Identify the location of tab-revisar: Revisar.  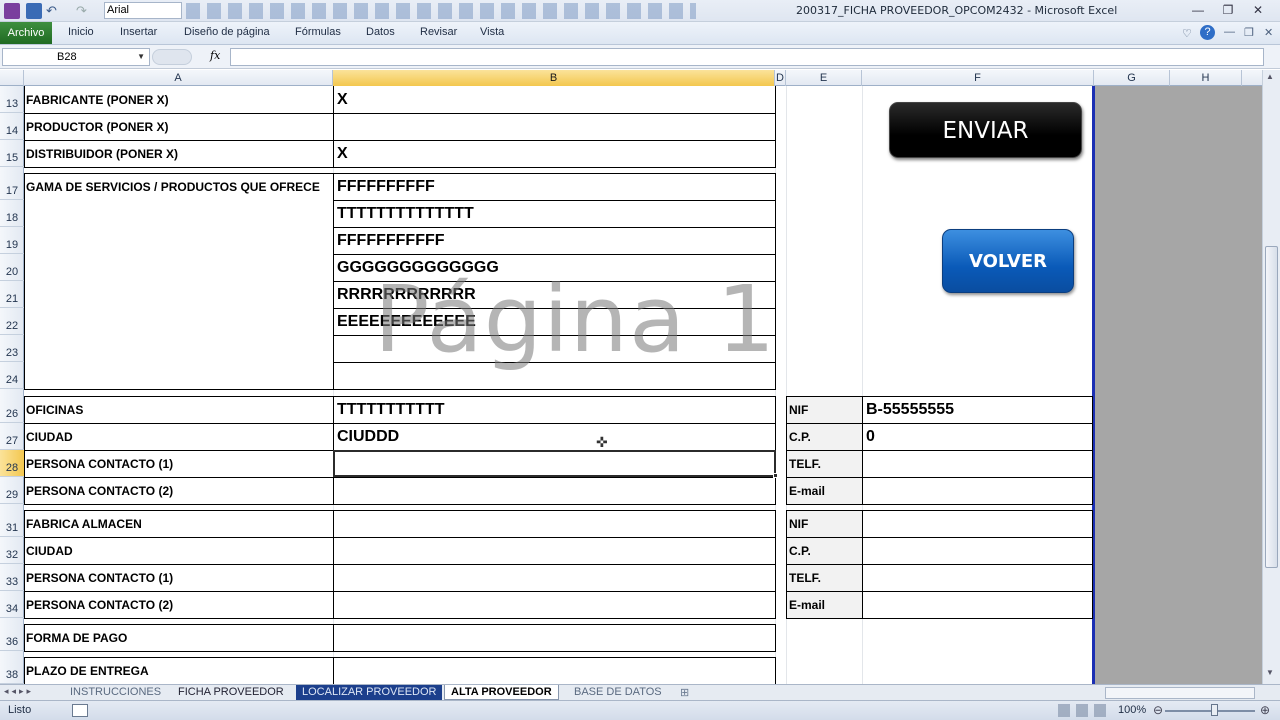
(438, 32).